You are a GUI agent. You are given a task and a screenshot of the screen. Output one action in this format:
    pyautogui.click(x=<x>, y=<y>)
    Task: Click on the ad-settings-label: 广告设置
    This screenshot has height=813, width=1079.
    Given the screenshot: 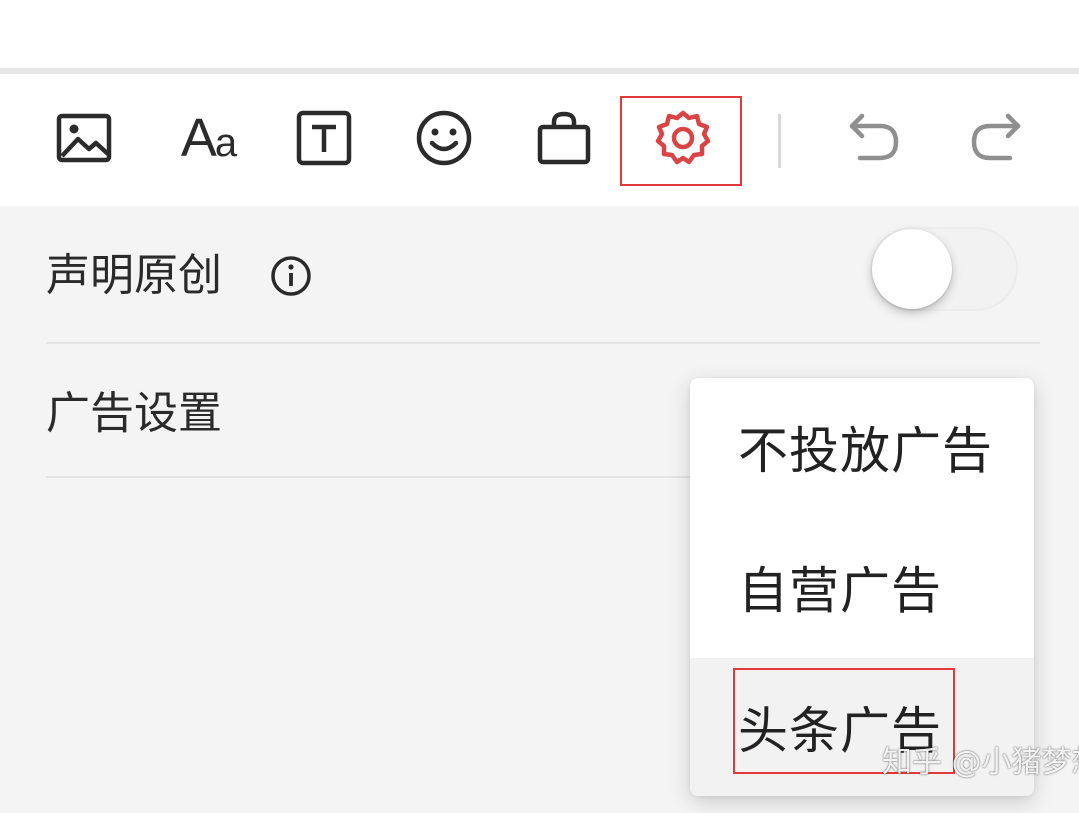 What is the action you would take?
    pyautogui.click(x=134, y=413)
    